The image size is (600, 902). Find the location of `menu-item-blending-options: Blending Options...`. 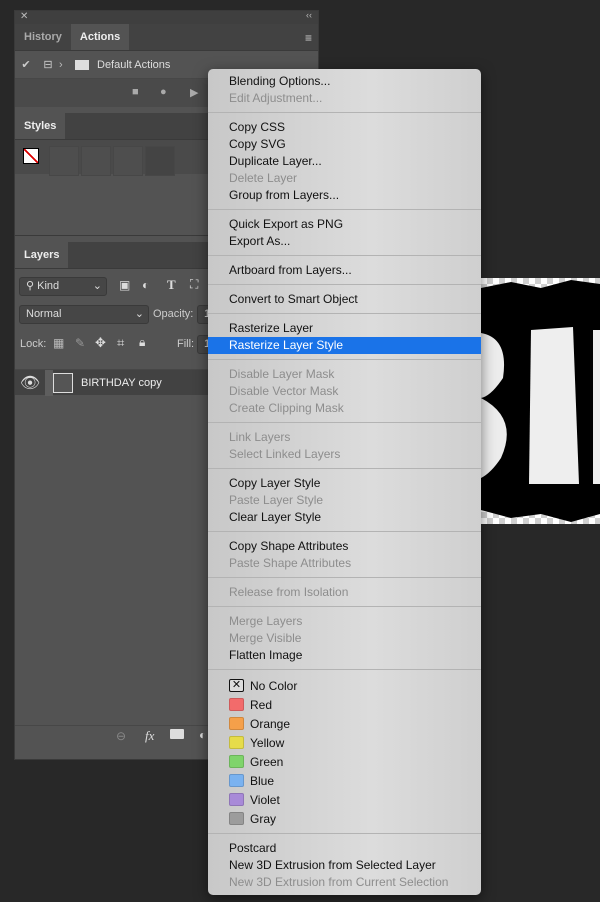

menu-item-blending-options: Blending Options... is located at coordinates (344, 81).